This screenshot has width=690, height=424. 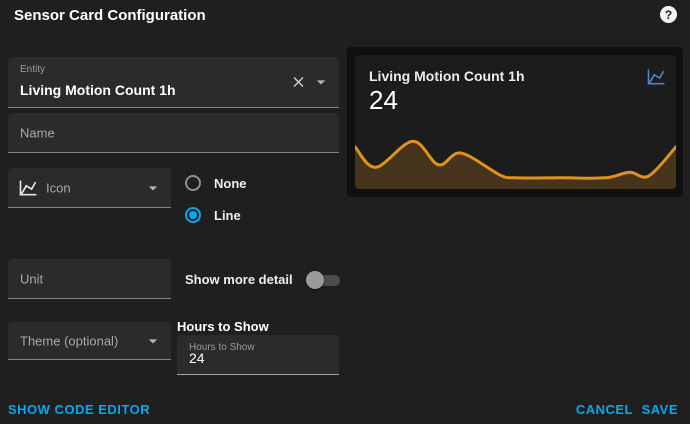 What do you see at coordinates (315, 280) in the screenshot?
I see `toggle-knob` at bounding box center [315, 280].